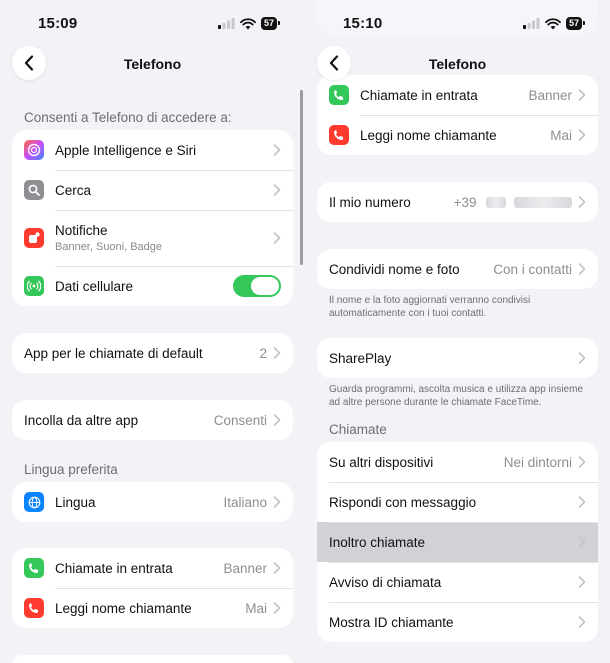 This screenshot has width=610, height=663. What do you see at coordinates (381, 462) in the screenshot?
I see `other-devices-label: Su altri dispositivi` at bounding box center [381, 462].